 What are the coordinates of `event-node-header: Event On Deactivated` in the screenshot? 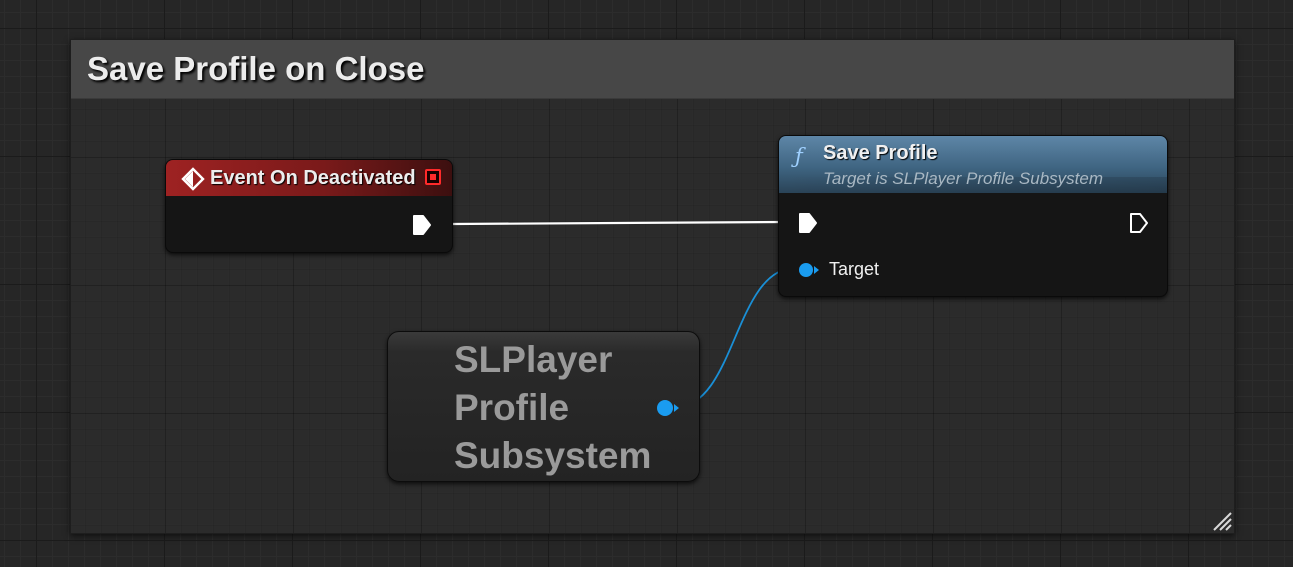 It's located at (309, 178).